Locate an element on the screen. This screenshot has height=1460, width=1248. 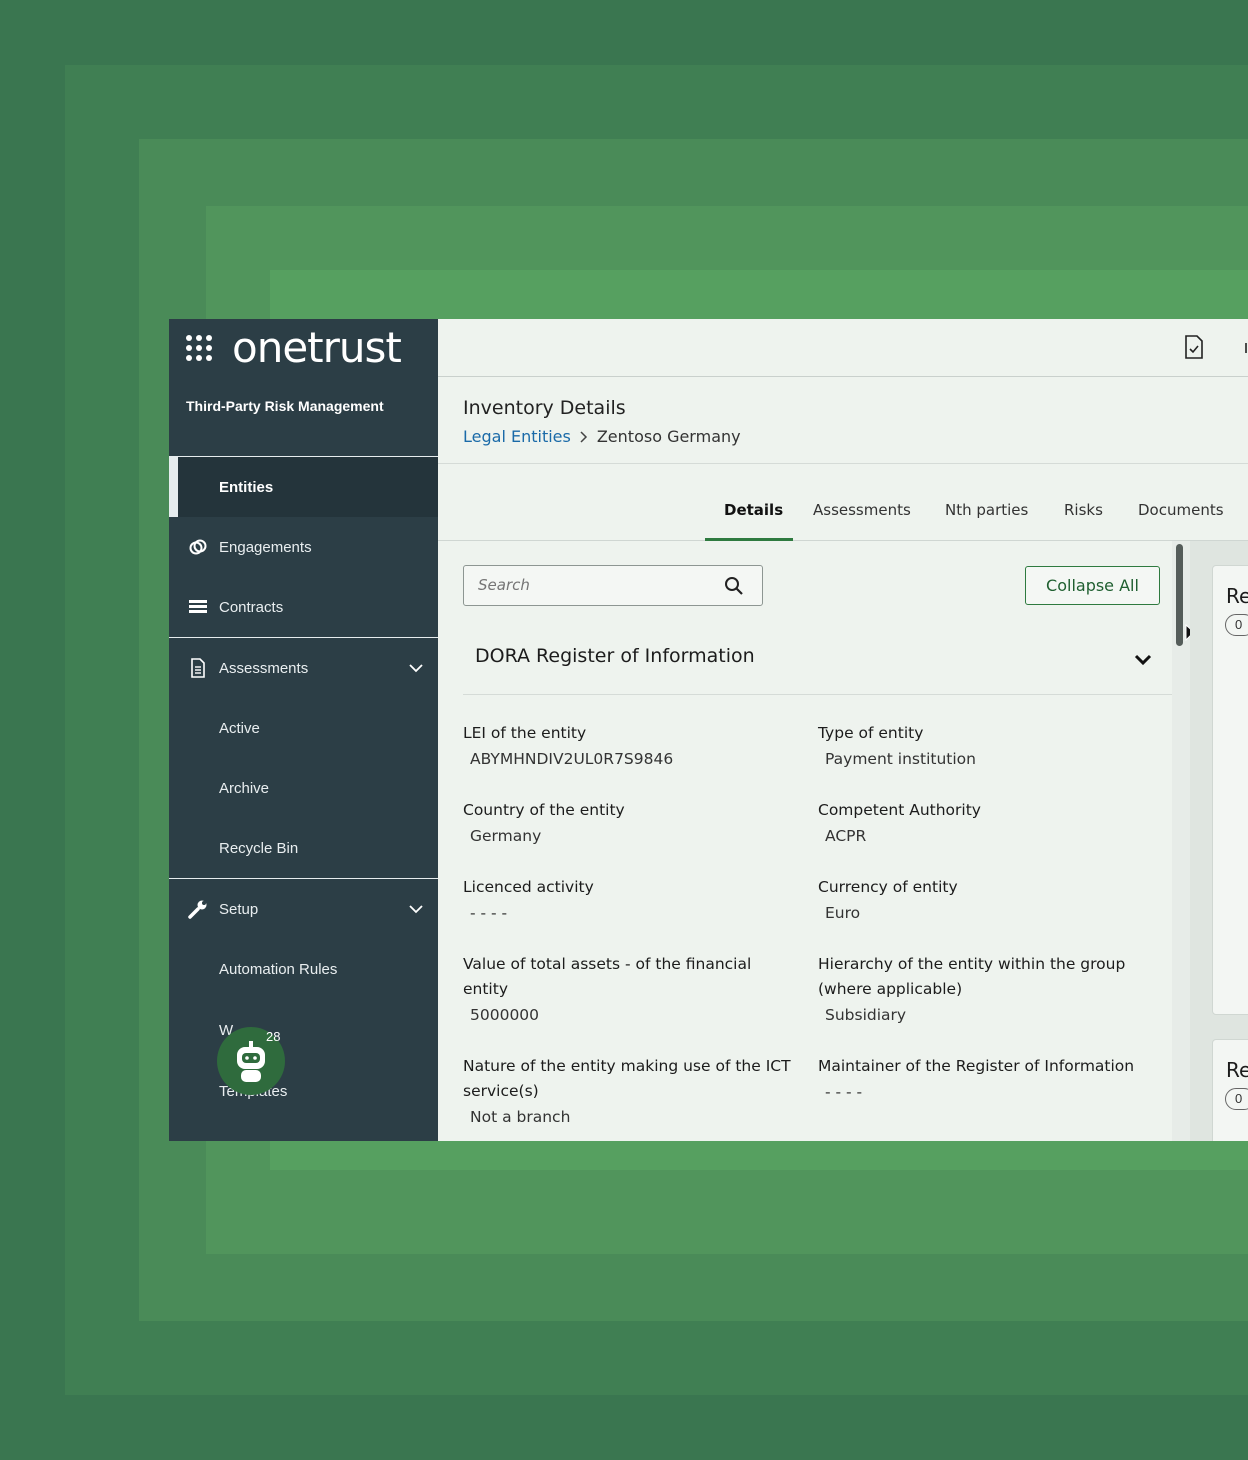
field-lei: LEI of the entity ABYMHNDIV2UL0R7S9846 is located at coordinates (628, 747).